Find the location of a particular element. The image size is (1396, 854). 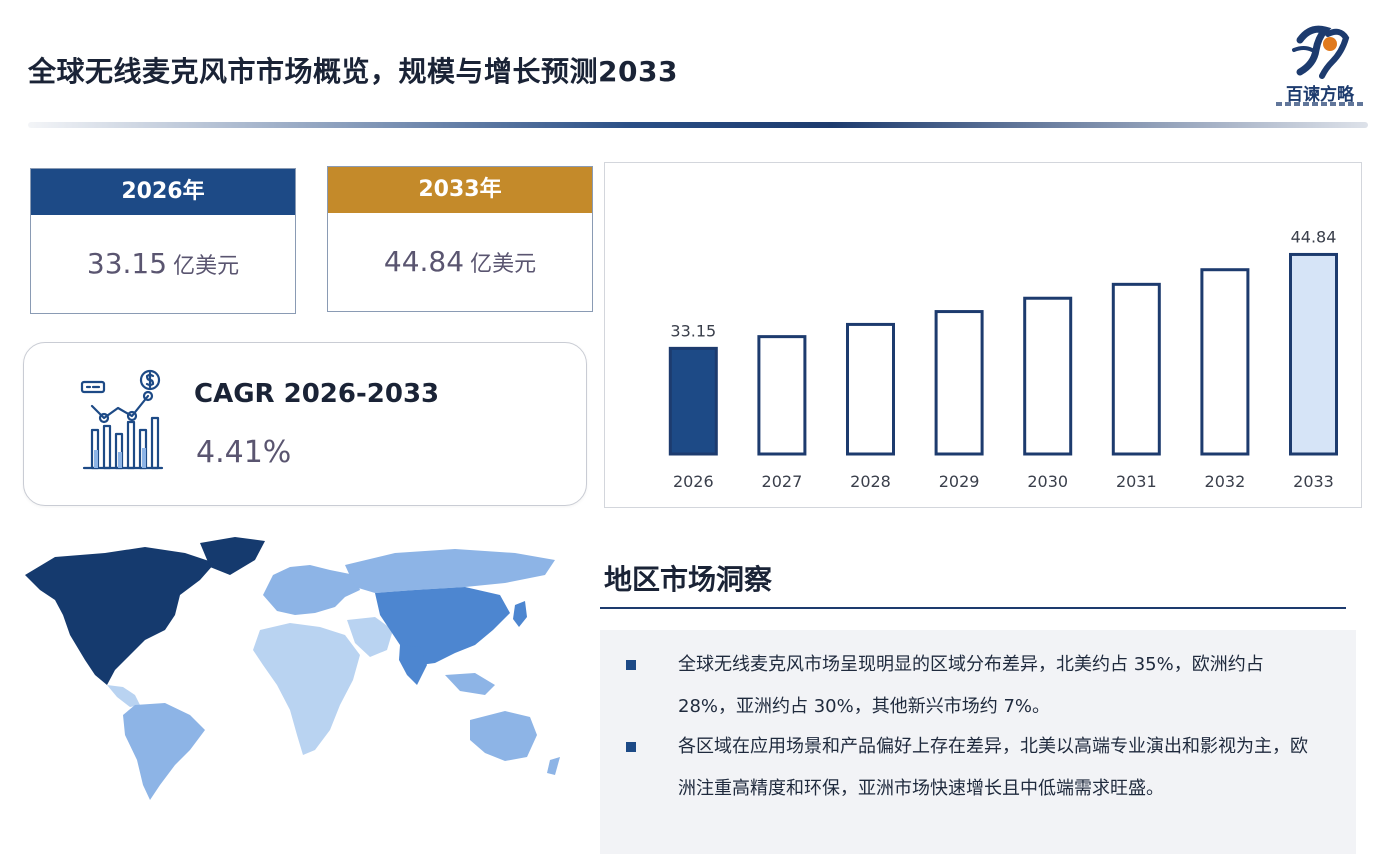

kpi-value-wrap: 44.84 亿美元 is located at coordinates (460, 262).